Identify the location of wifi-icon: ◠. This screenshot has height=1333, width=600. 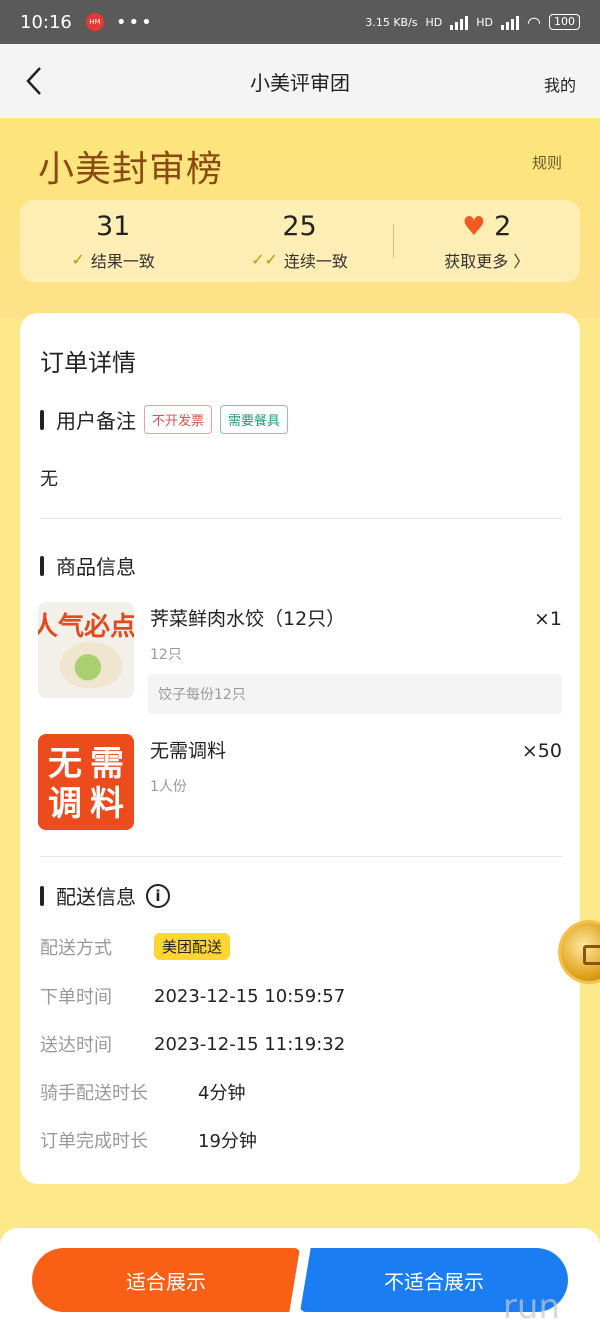
(534, 22).